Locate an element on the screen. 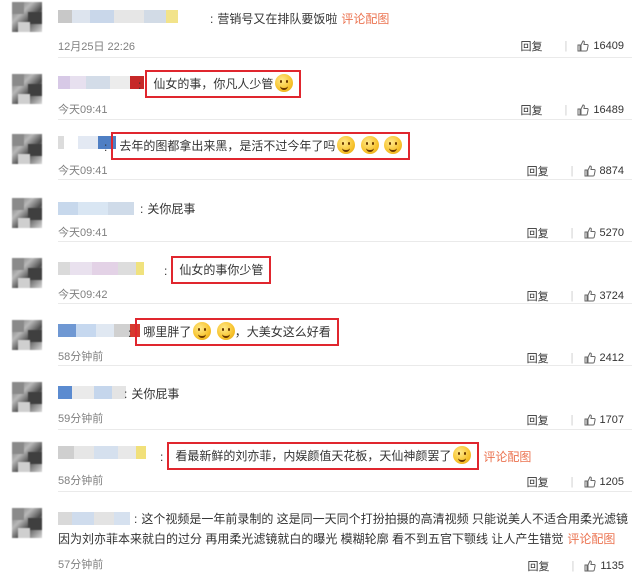 The width and height of the screenshot is (644, 580). comment-body: : 哪里胖了 ，大美女这么好看 is located at coordinates (233, 332).